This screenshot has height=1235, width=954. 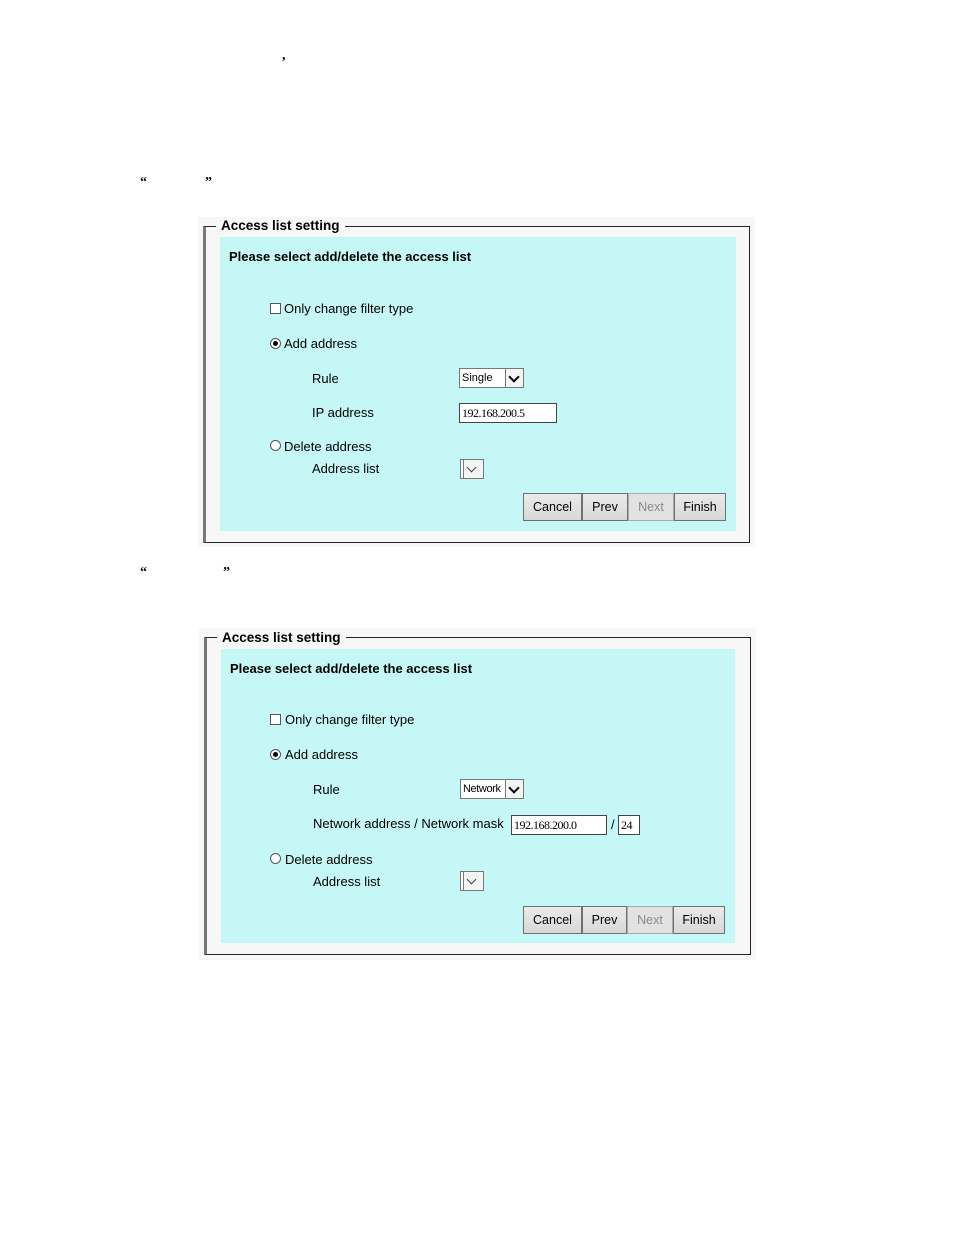 I want to click on rule-select: Single, so click(x=491, y=378).